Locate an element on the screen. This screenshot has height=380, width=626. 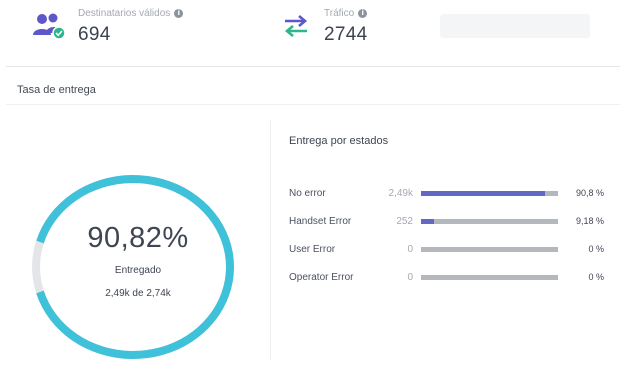
recipients-label: Destinatarios válidos is located at coordinates (124, 13).